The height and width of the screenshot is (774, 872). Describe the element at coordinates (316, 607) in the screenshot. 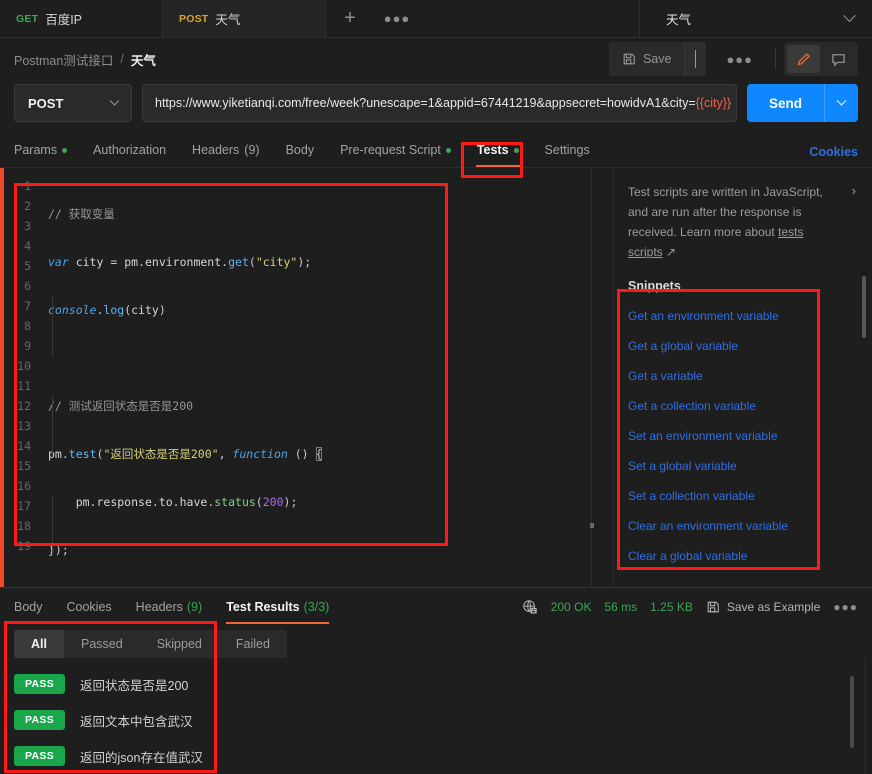

I see `tab-count: (3/3)` at that location.